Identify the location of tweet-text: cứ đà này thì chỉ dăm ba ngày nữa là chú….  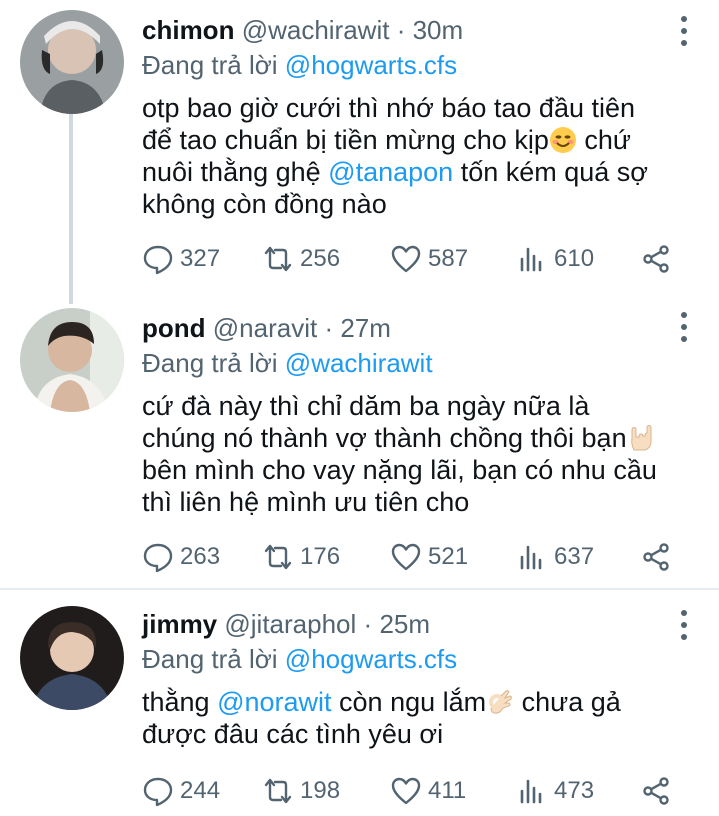
(400, 454).